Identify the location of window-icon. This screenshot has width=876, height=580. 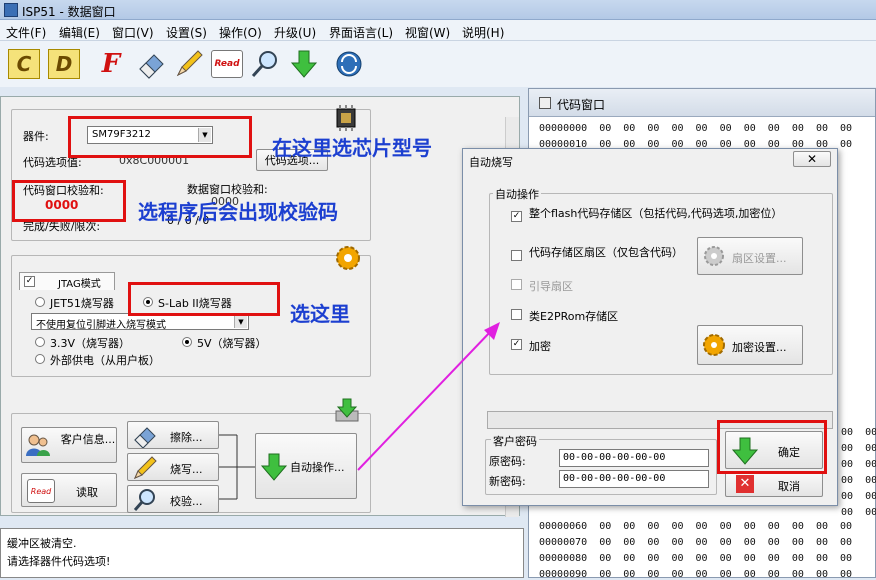
(545, 103).